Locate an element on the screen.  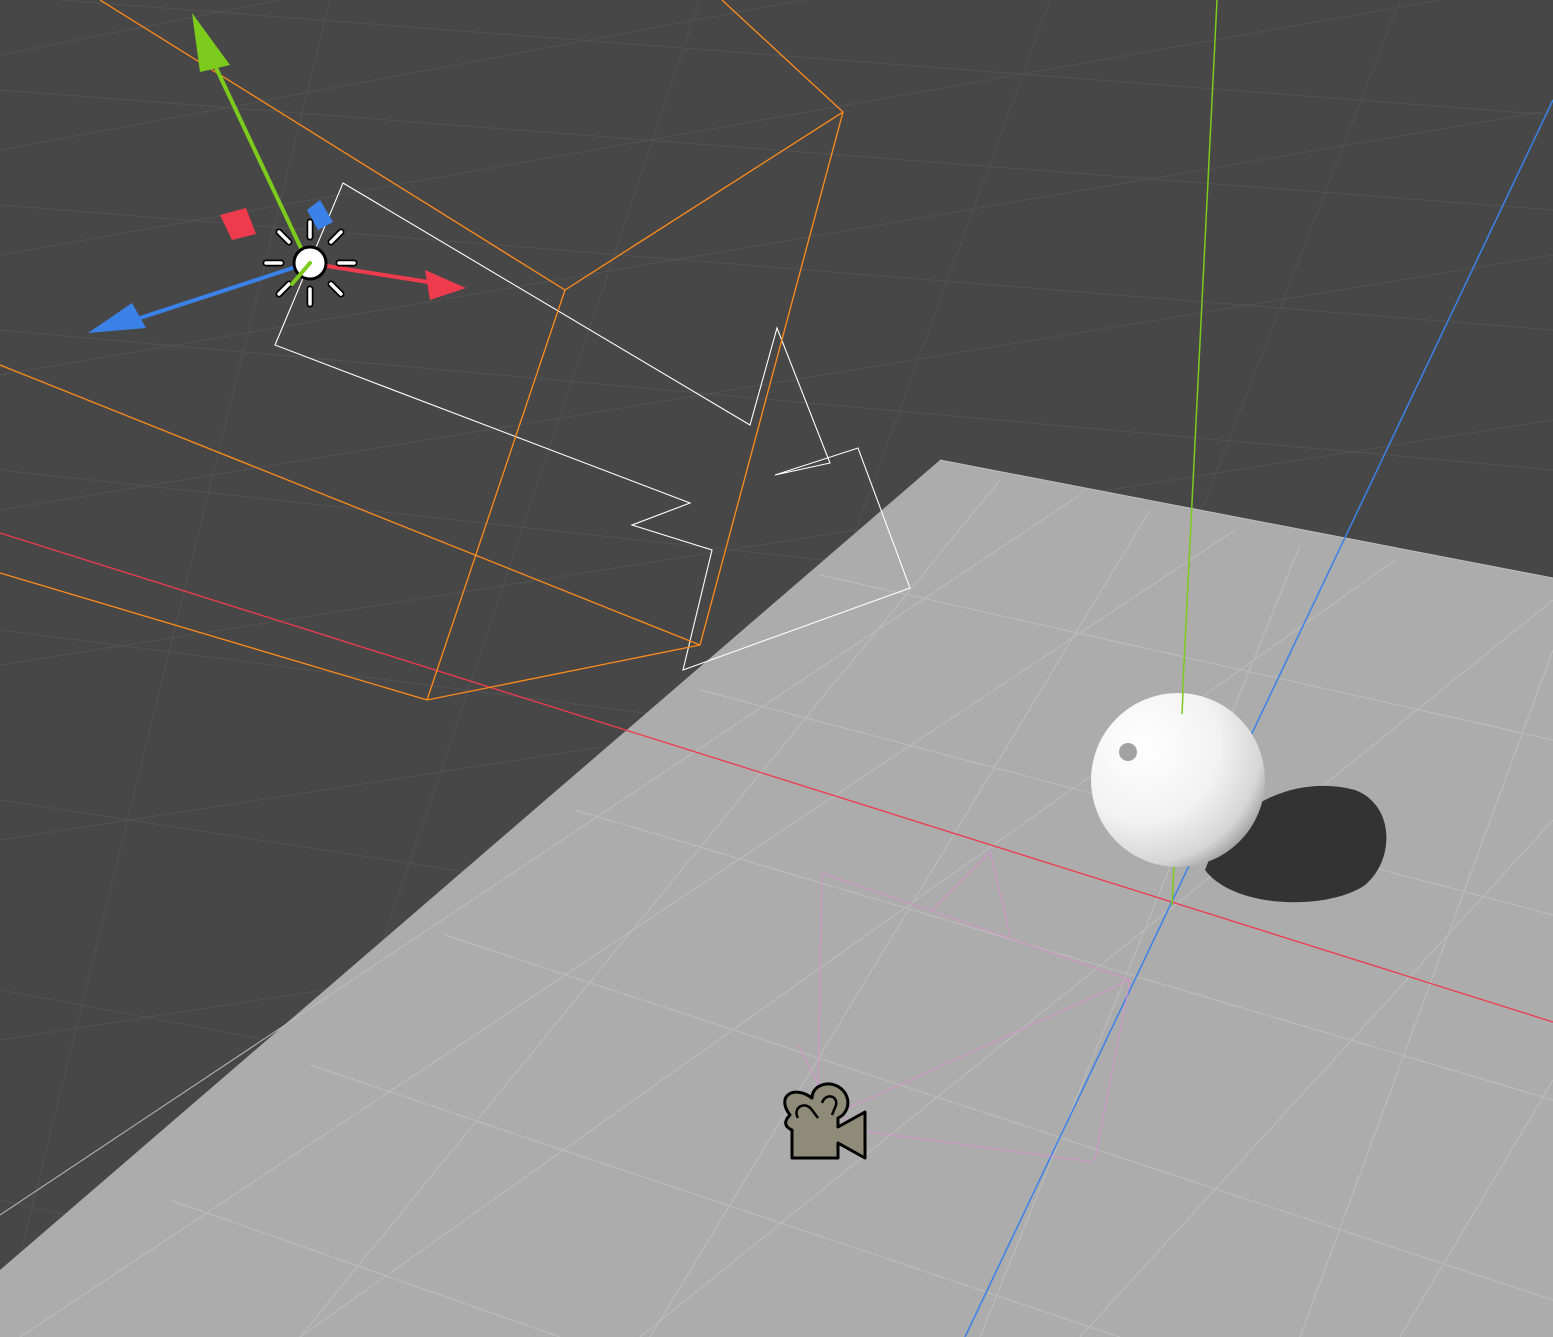
sun-icon is located at coordinates (310, 263).